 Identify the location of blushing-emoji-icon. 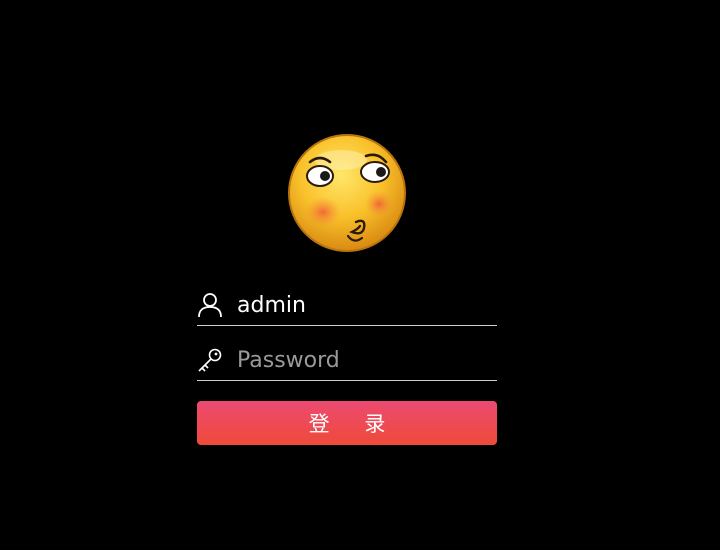
(347, 193).